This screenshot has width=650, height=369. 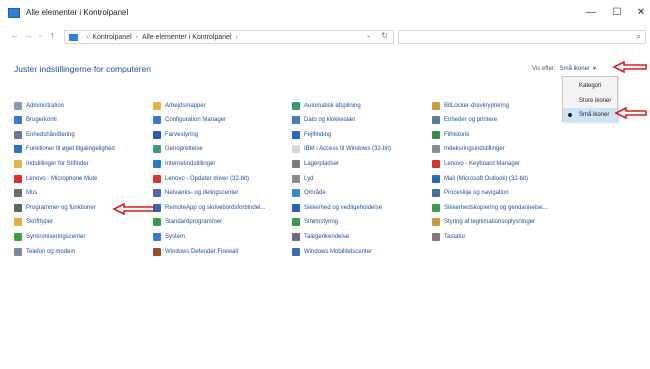 What do you see at coordinates (311, 134) in the screenshot?
I see `control-panel-item: Fejlfinding` at bounding box center [311, 134].